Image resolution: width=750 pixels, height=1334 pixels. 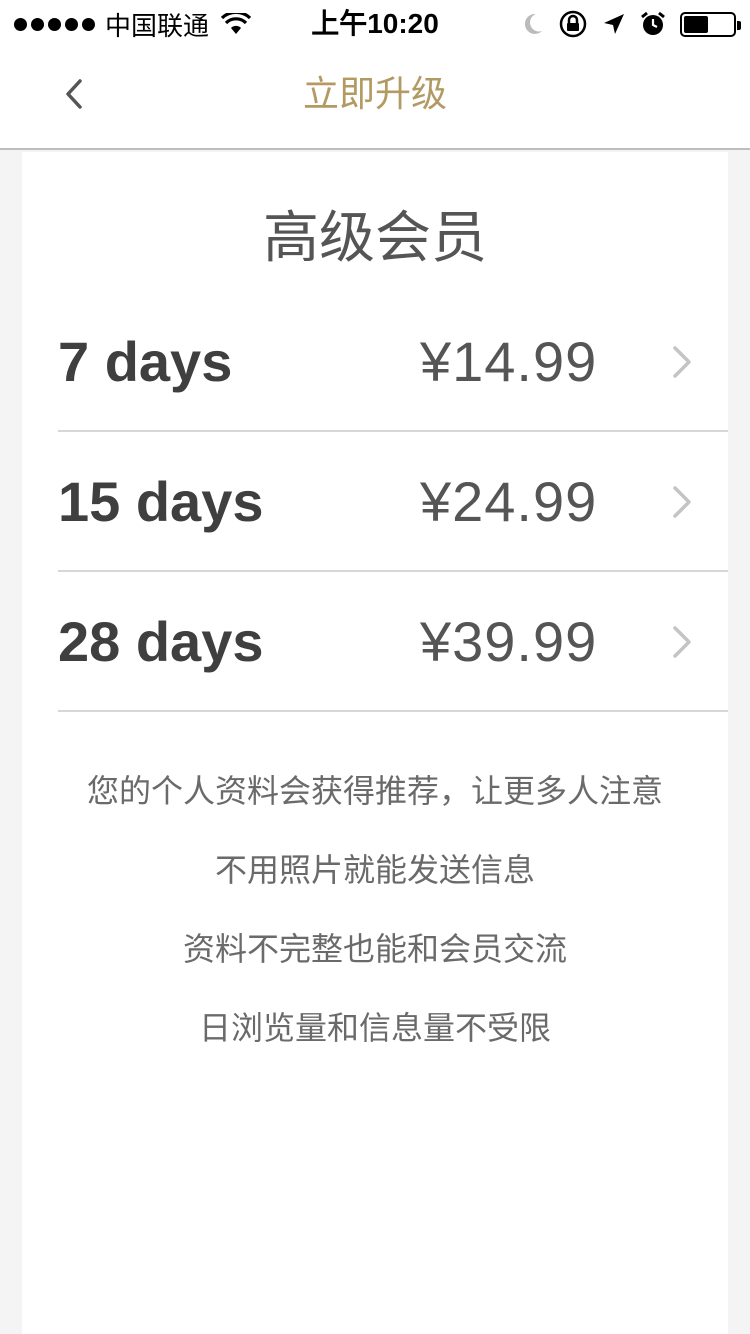 What do you see at coordinates (374, 1028) in the screenshot?
I see `feature-item: 日浏览量和信息量不受限` at bounding box center [374, 1028].